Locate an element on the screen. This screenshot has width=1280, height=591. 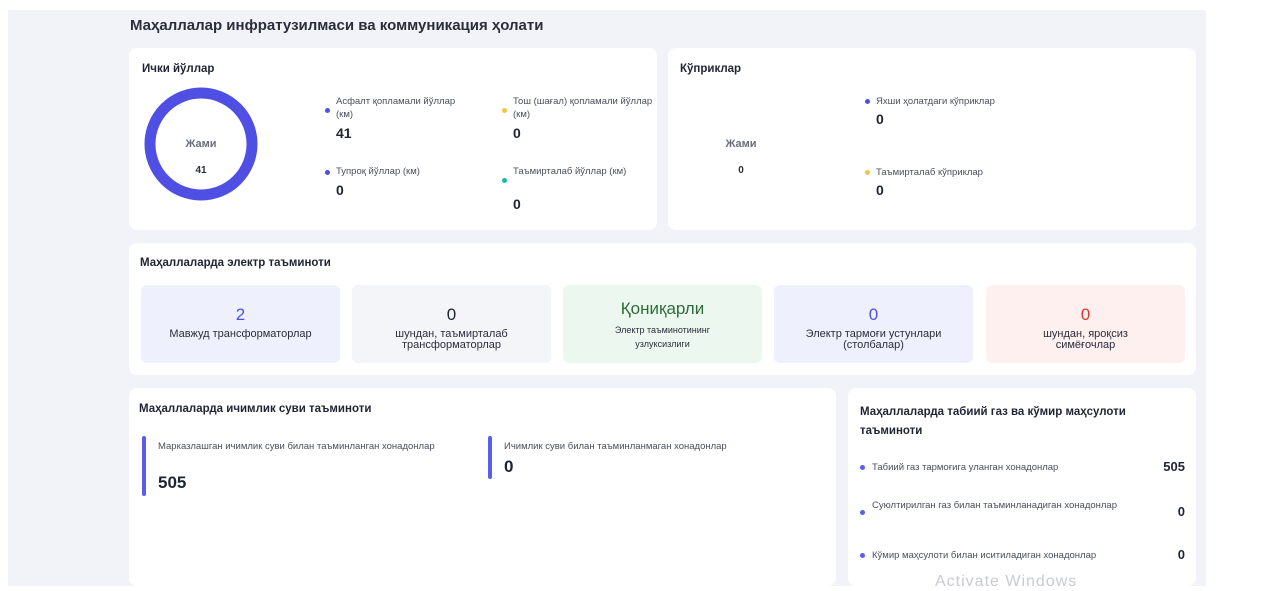
tile-label: шундан, таъмирталаб трансформаторлар is located at coordinates (451, 339).